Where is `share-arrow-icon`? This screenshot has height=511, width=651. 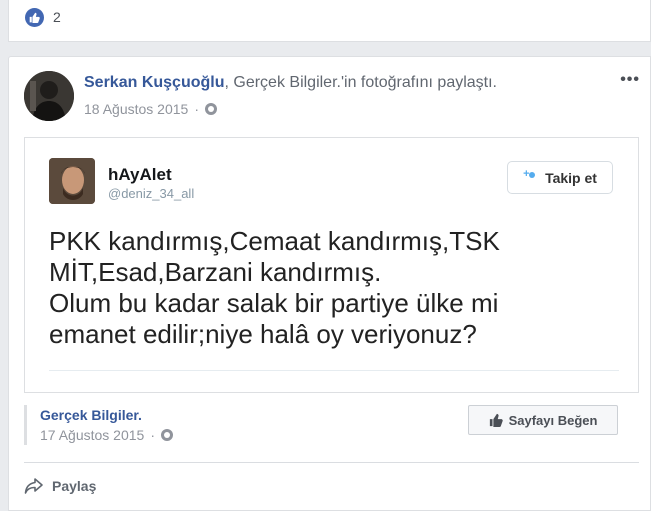
share-arrow-icon is located at coordinates (33, 486).